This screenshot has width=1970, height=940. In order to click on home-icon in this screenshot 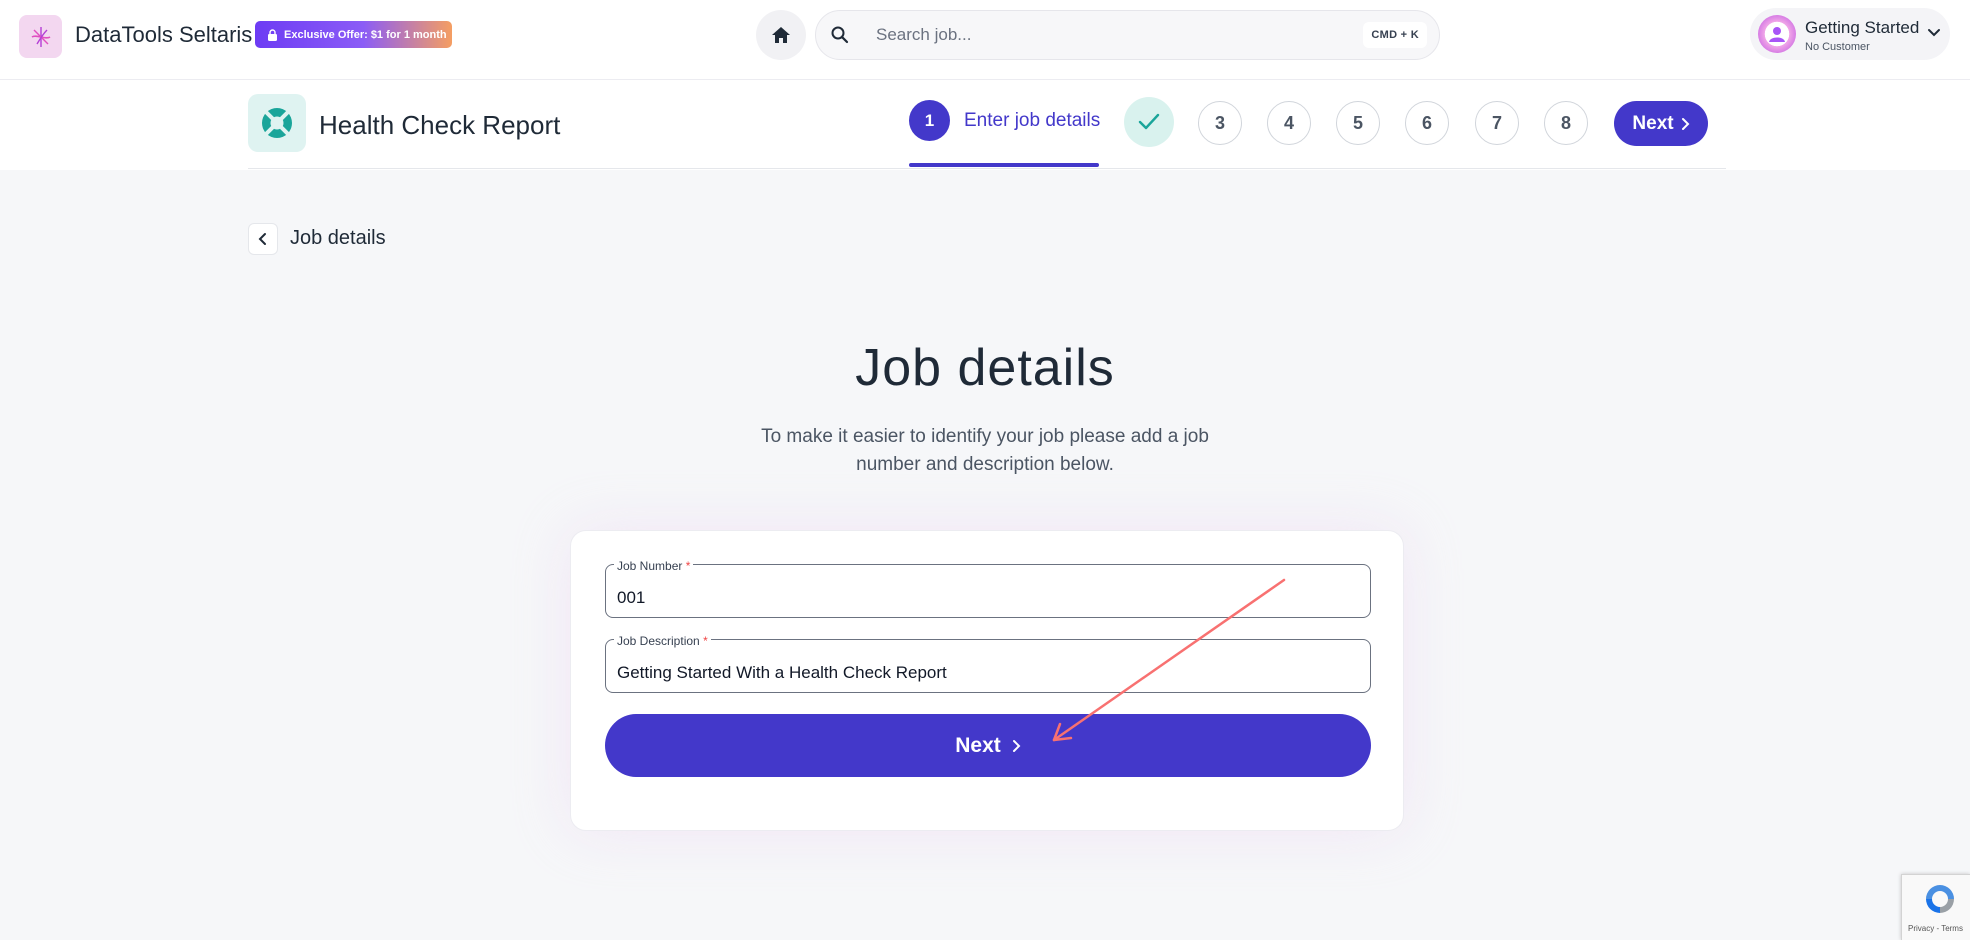, I will do `click(781, 35)`.